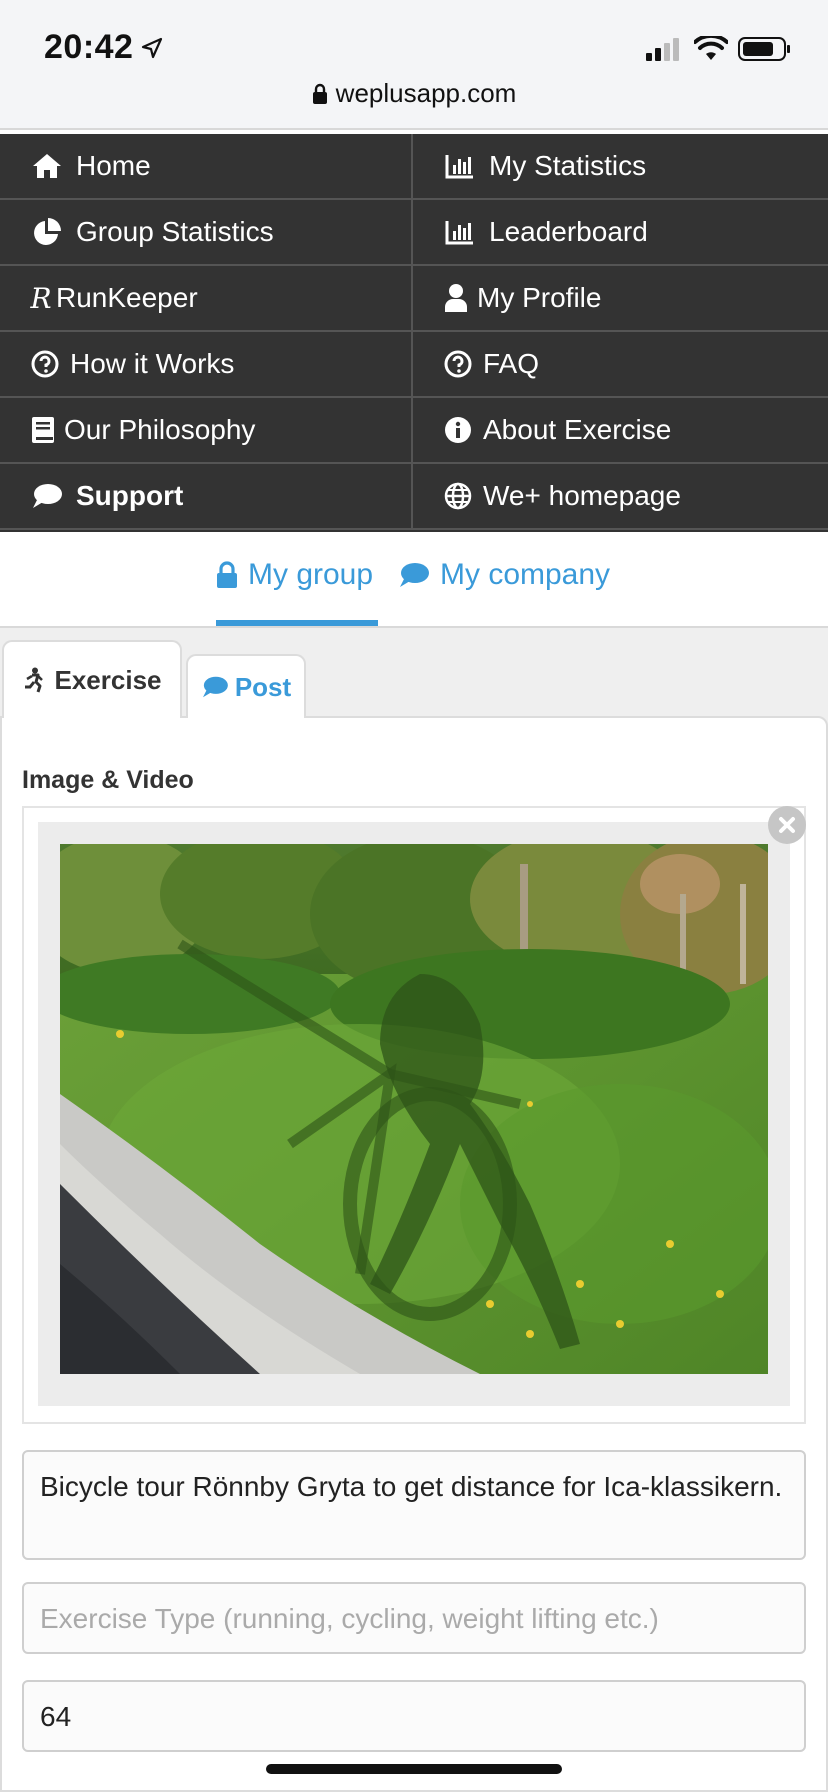  Describe the element at coordinates (511, 363) in the screenshot. I see `nav-faq-label: FAQ` at that location.